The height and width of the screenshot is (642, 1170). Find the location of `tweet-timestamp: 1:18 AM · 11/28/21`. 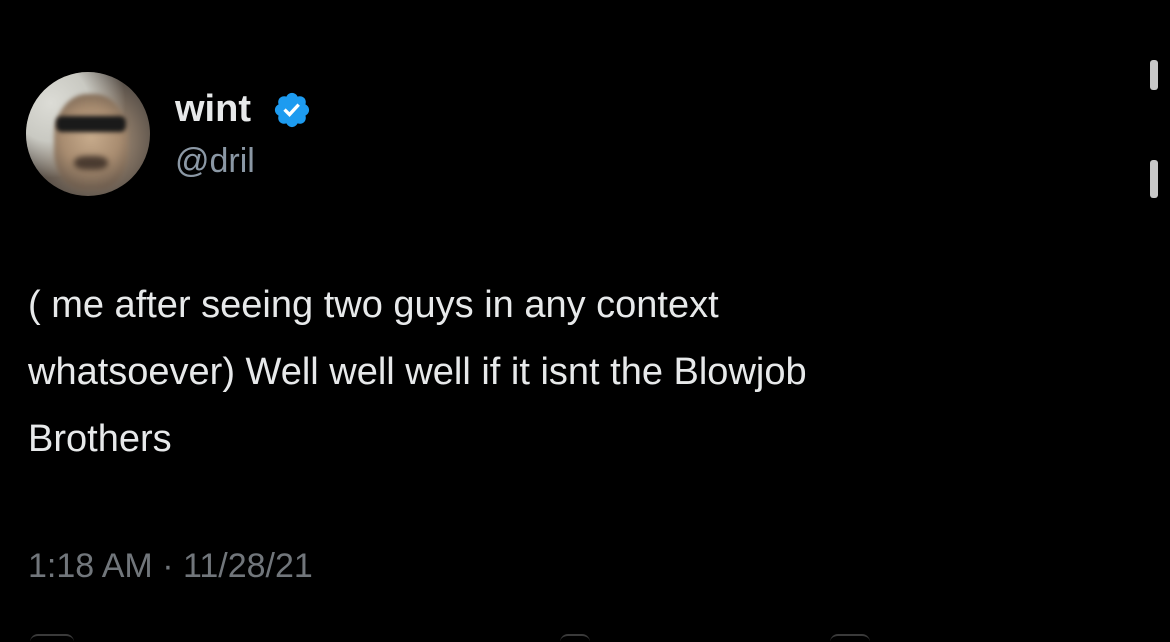

tweet-timestamp: 1:18 AM · 11/28/21 is located at coordinates (170, 566).